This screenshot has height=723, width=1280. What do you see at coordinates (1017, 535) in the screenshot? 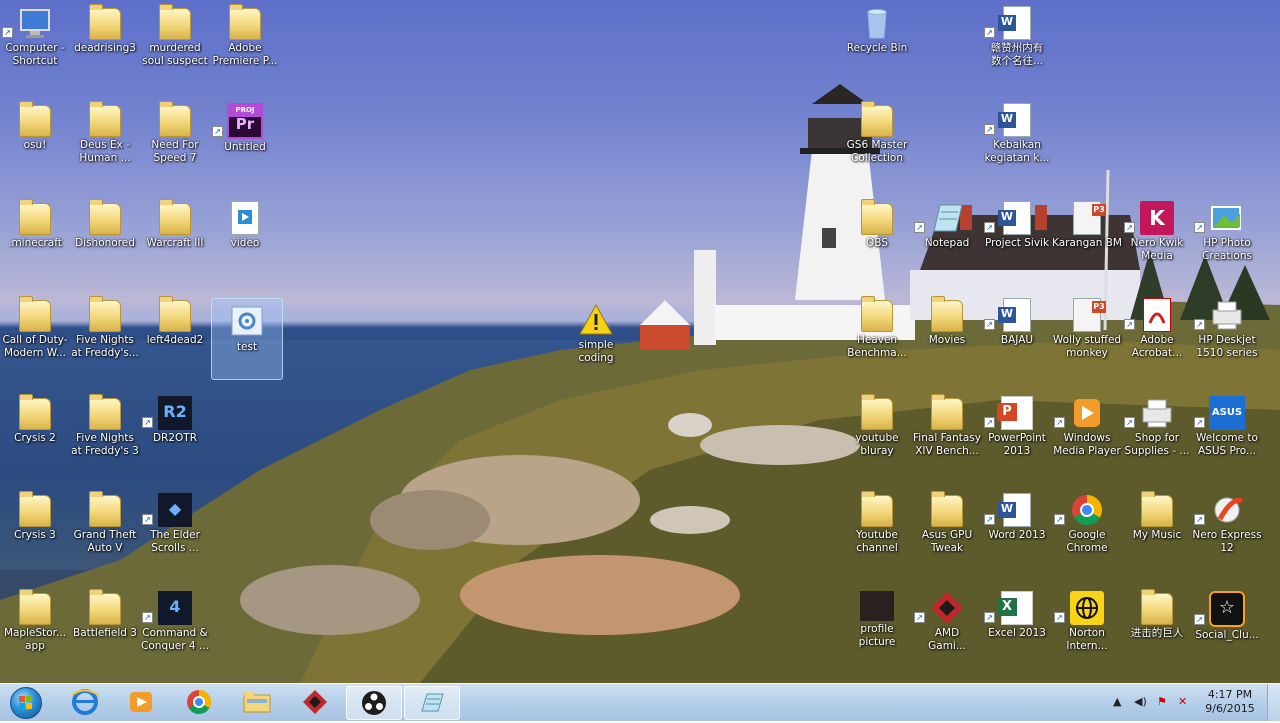
I see `desktop-icon-label: Word 2013` at bounding box center [1017, 535].